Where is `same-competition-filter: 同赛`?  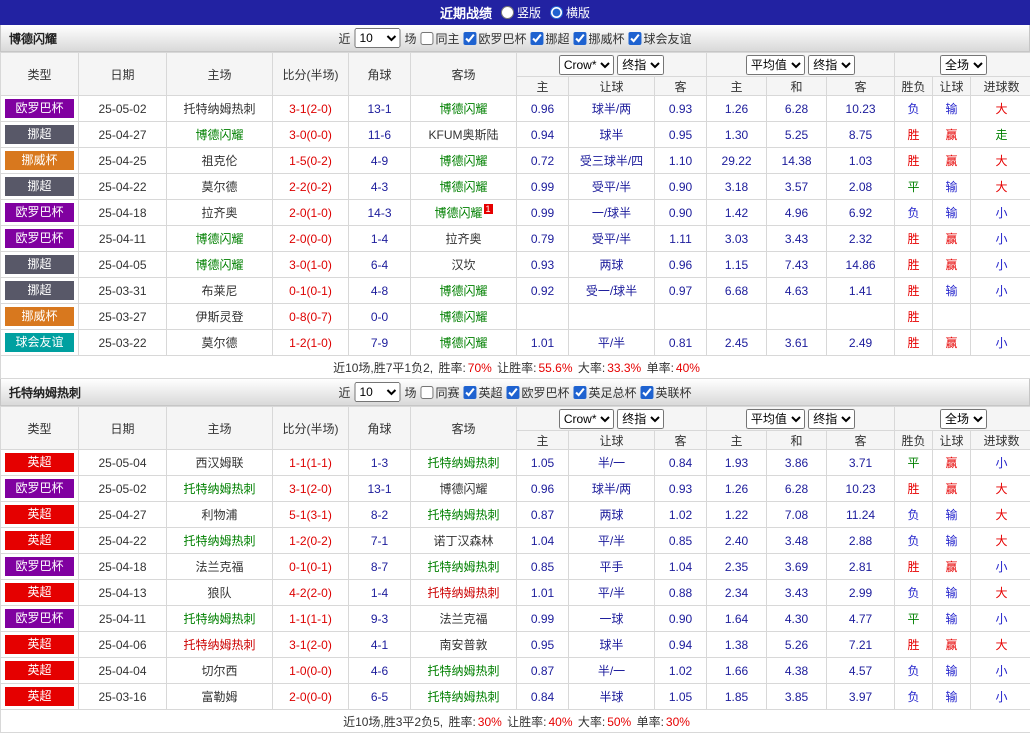 same-competition-filter: 同赛 is located at coordinates (439, 392).